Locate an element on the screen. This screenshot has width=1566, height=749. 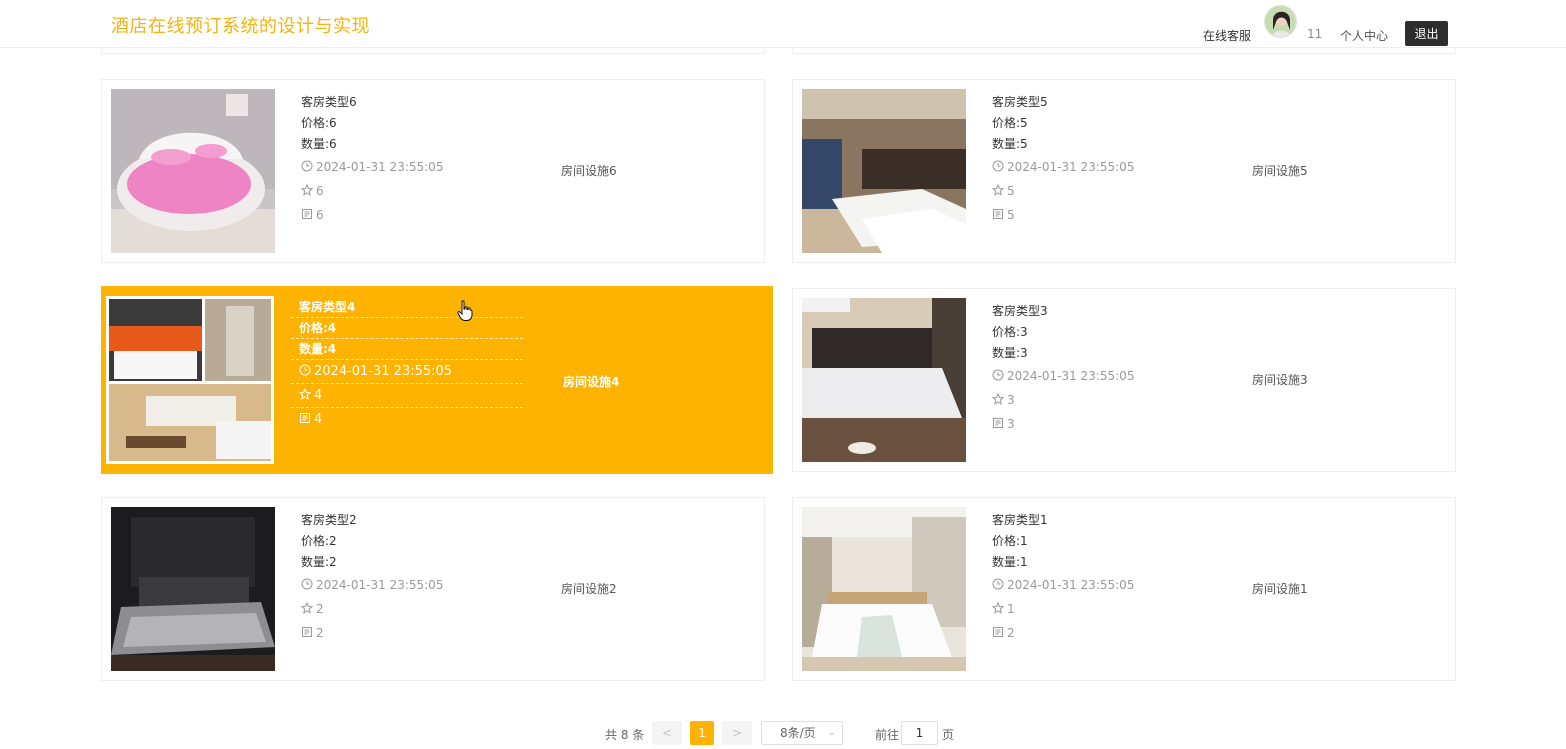
room-quantity: 数量:1 is located at coordinates (1010, 562).